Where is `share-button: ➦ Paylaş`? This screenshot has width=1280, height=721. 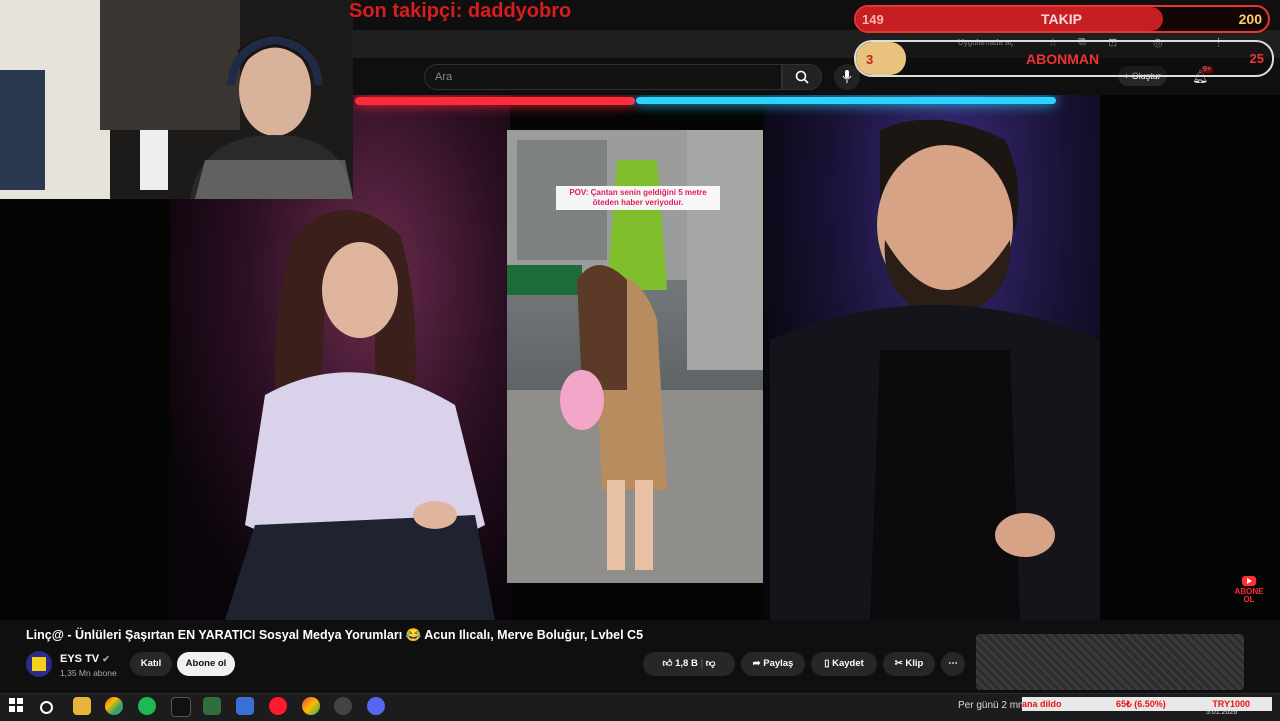 share-button: ➦ Paylaş is located at coordinates (773, 664).